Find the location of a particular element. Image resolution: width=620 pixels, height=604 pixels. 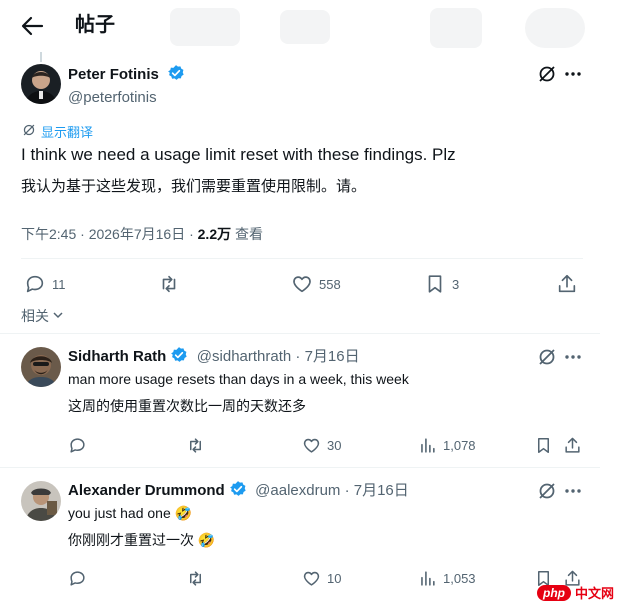

reply-2-author-name: Alexander Drummond is located at coordinates (146, 490).